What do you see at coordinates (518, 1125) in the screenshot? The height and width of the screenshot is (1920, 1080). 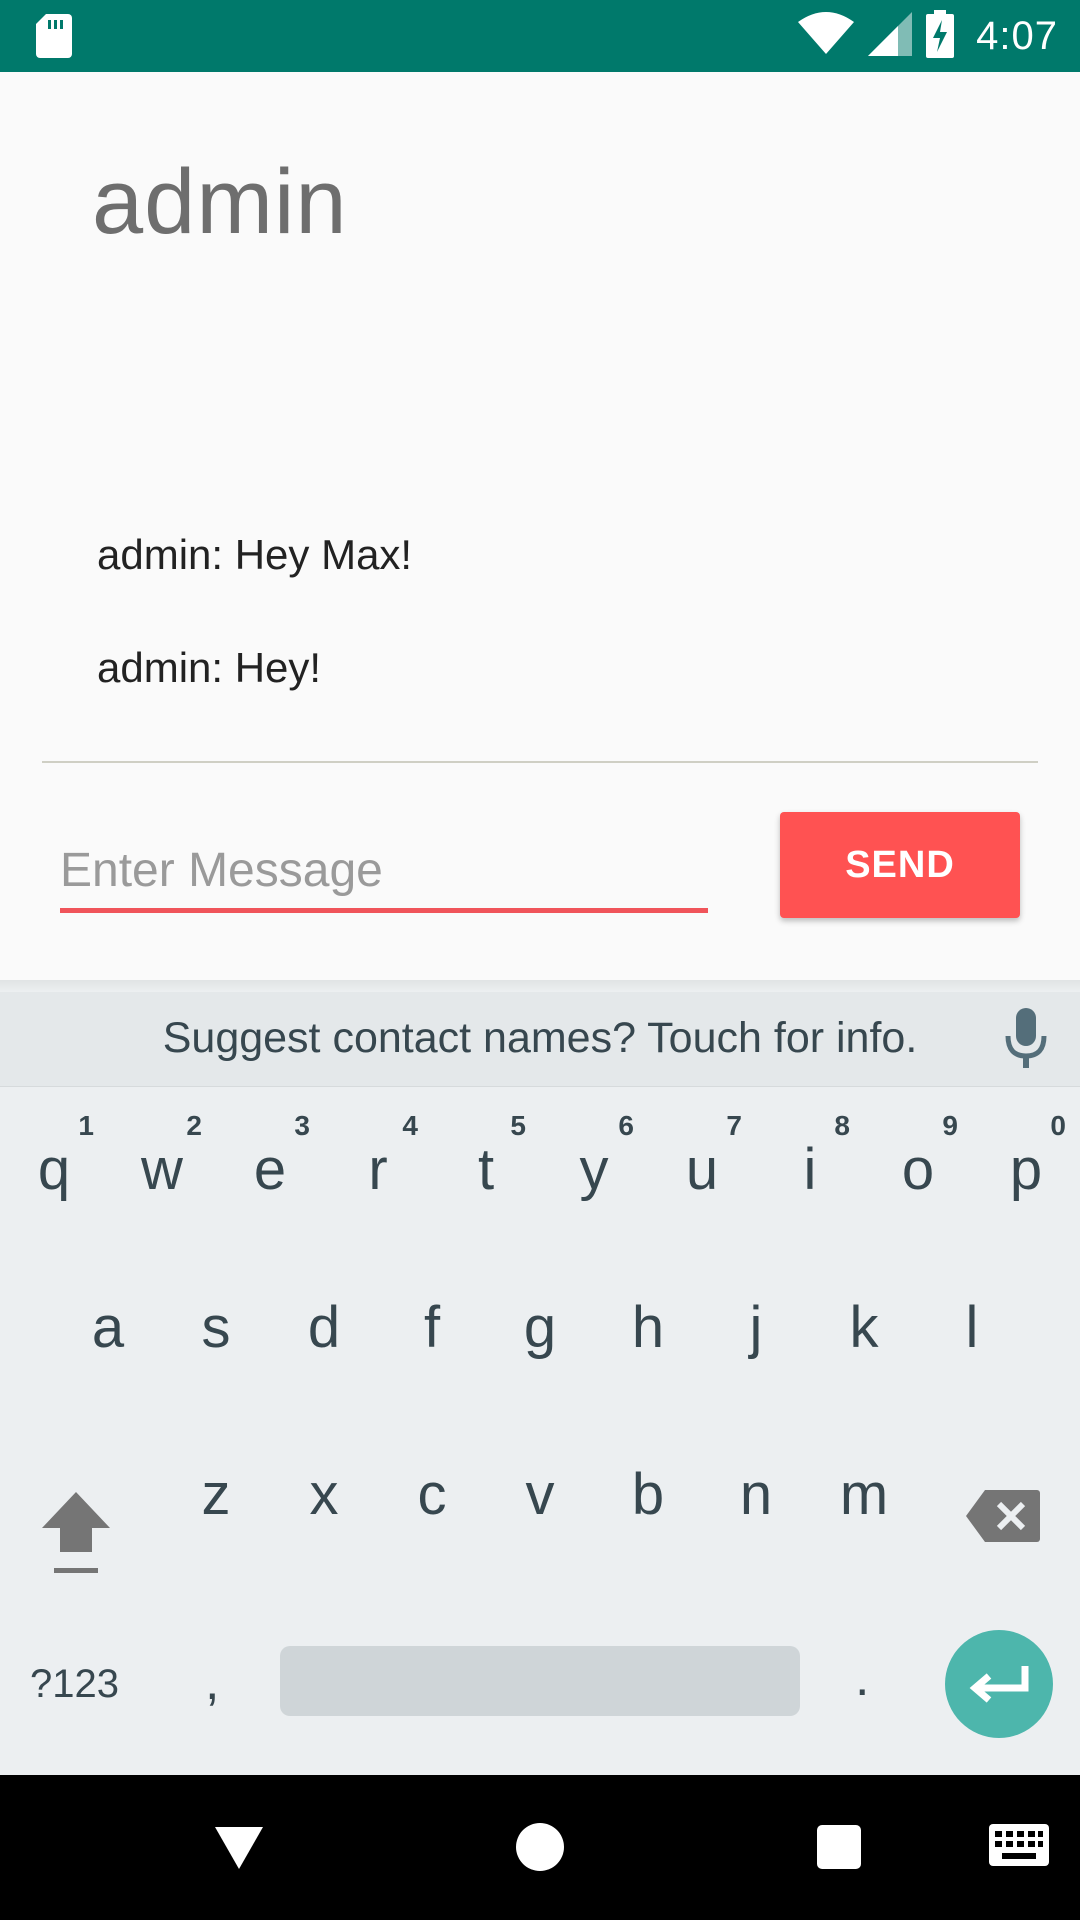 I see `key-number-hint: 5` at bounding box center [518, 1125].